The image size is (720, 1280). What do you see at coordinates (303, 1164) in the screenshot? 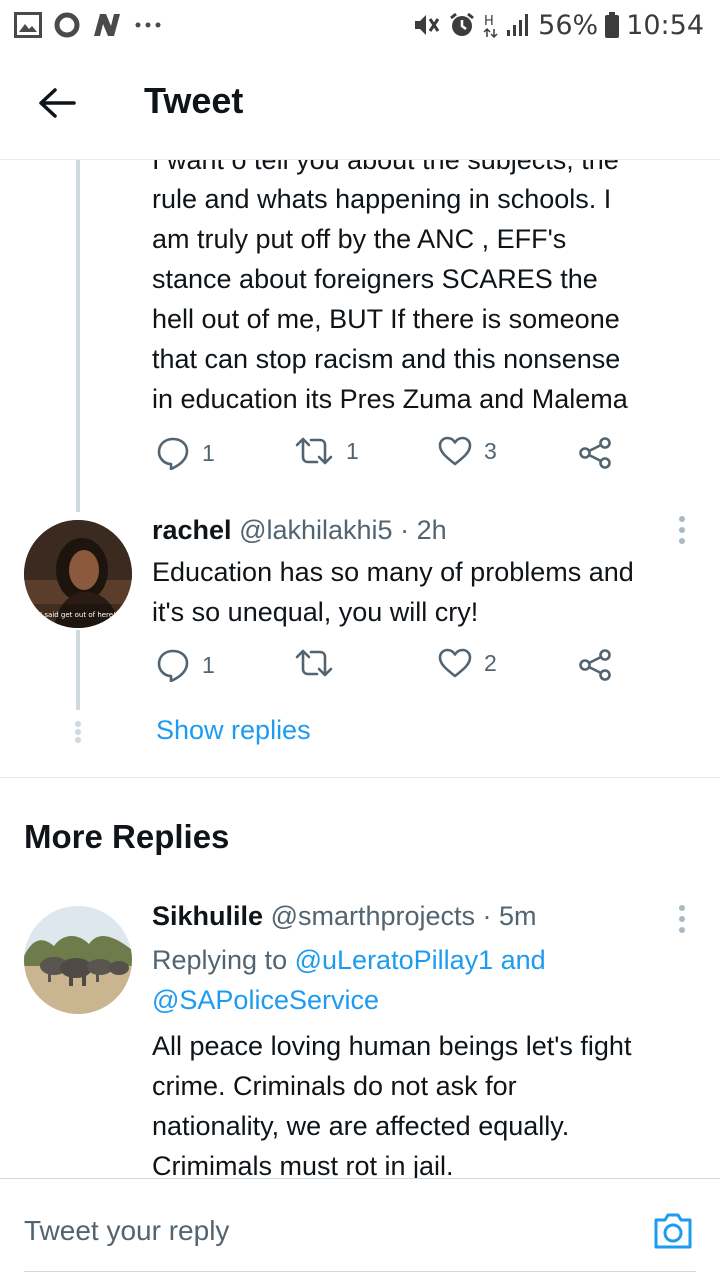
I see `tweet-line: Crimimals must rot in jail.` at bounding box center [303, 1164].